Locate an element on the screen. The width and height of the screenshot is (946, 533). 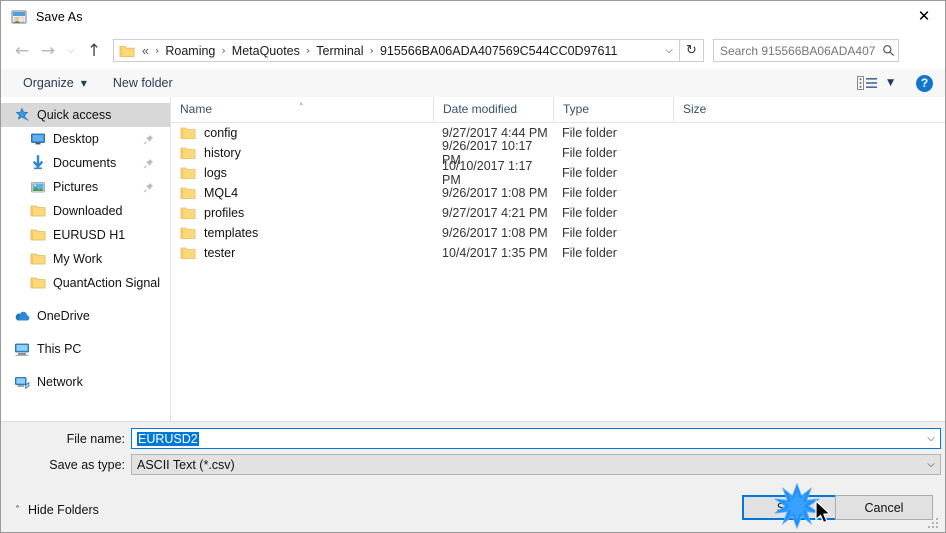
back-button: ← is located at coordinates (22, 51).